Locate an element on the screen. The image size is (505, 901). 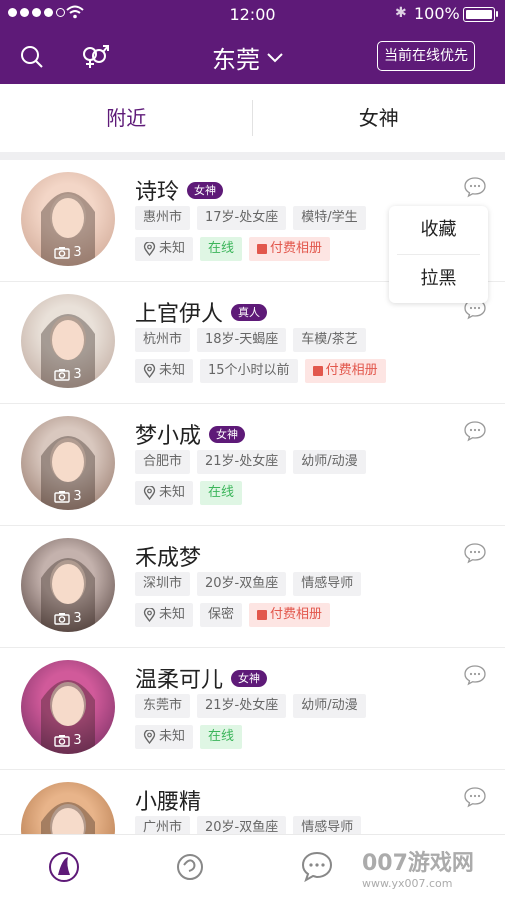
user-row: 3梦小成女神合肥市21岁-处女座幼师/动漫未知在线 is located at coordinates (252, 465).